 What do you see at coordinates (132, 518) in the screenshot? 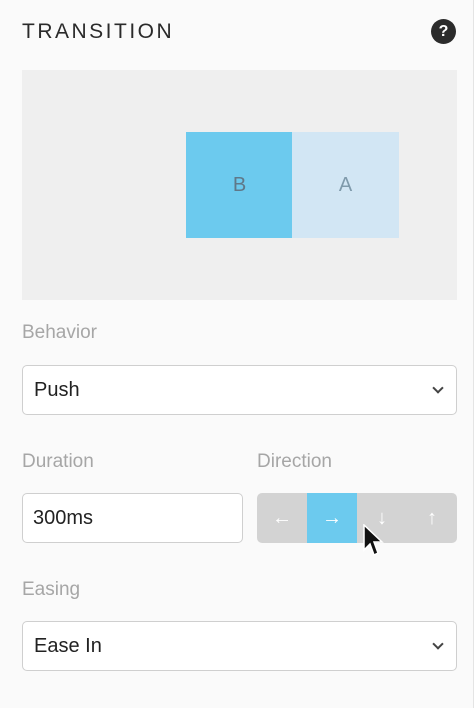
I see `duration-input: 300ms` at bounding box center [132, 518].